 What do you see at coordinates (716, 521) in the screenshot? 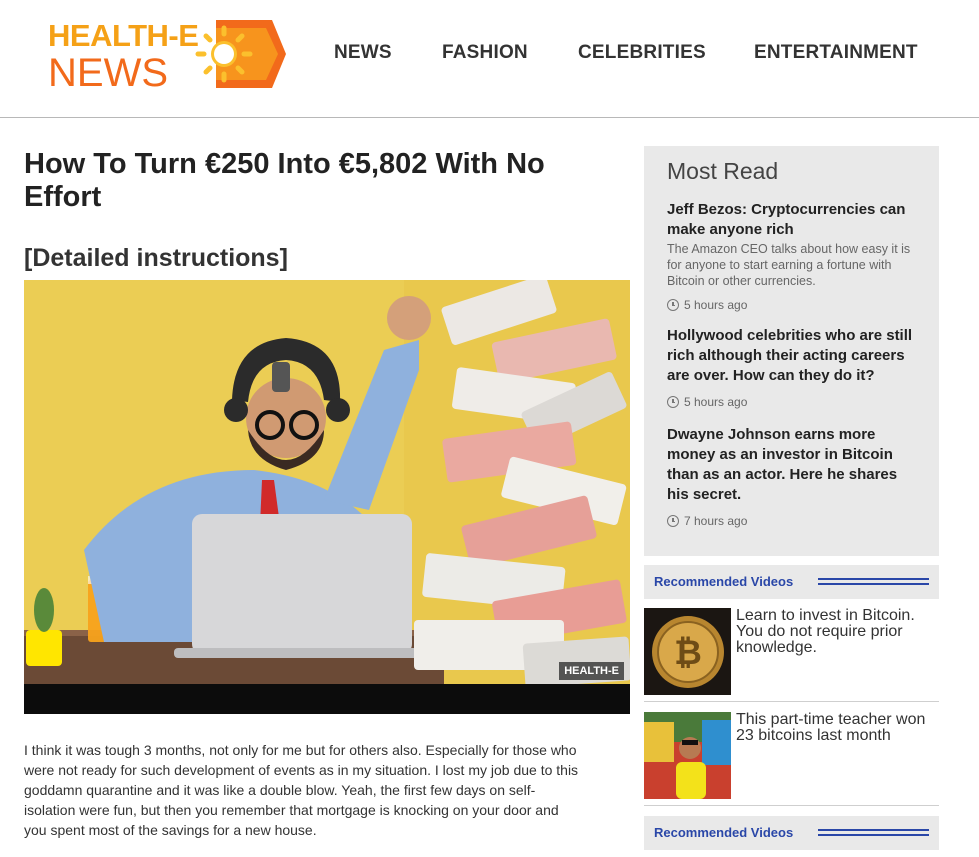
I see `timestamp-text: 7 hours ago` at bounding box center [716, 521].